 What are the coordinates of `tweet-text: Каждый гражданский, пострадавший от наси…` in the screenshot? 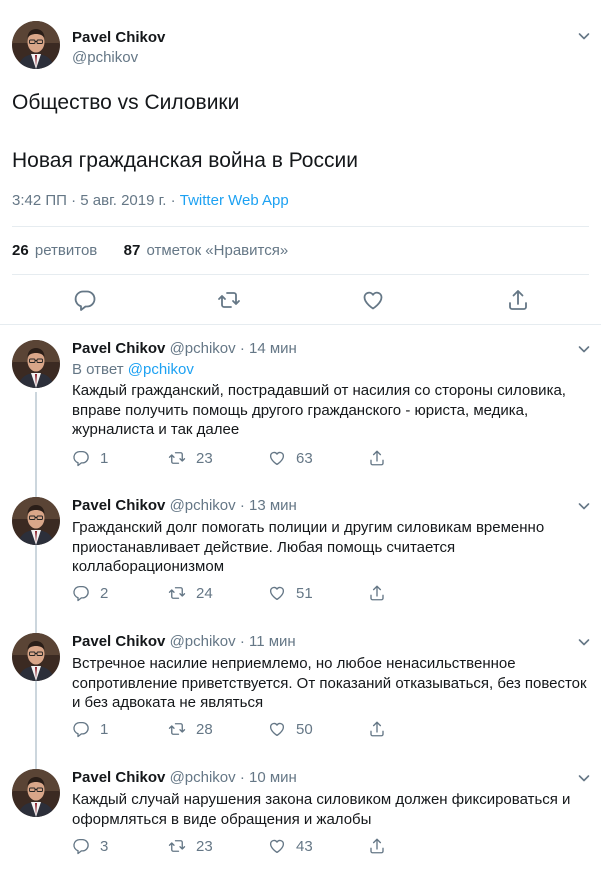 It's located at (319, 410).